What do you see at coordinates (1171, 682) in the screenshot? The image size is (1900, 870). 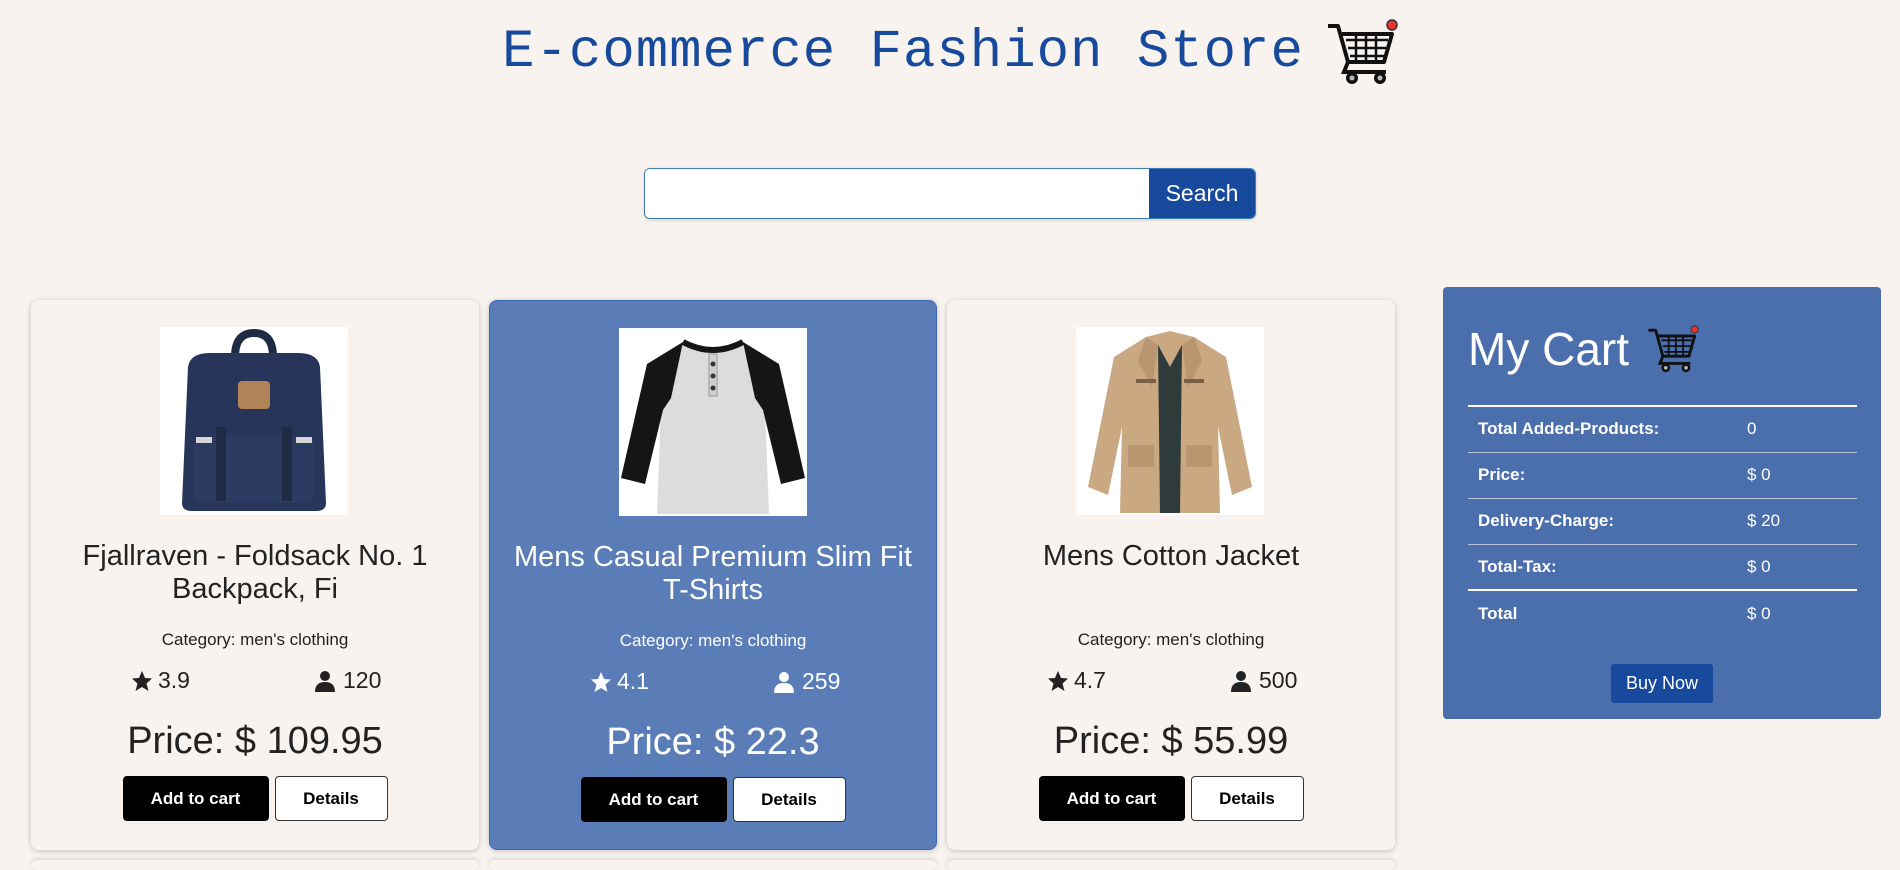 I see `product-stats: 4.7 500` at bounding box center [1171, 682].